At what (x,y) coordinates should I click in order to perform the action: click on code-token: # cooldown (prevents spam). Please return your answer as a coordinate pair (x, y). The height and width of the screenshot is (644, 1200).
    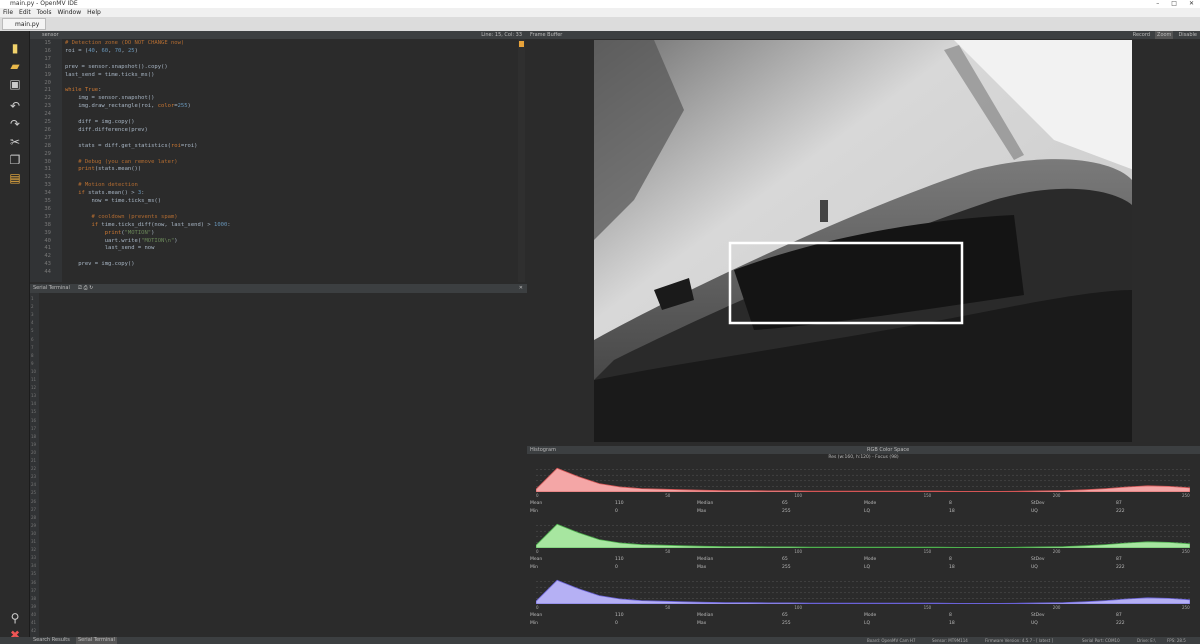
    Looking at the image, I should click on (121, 216).